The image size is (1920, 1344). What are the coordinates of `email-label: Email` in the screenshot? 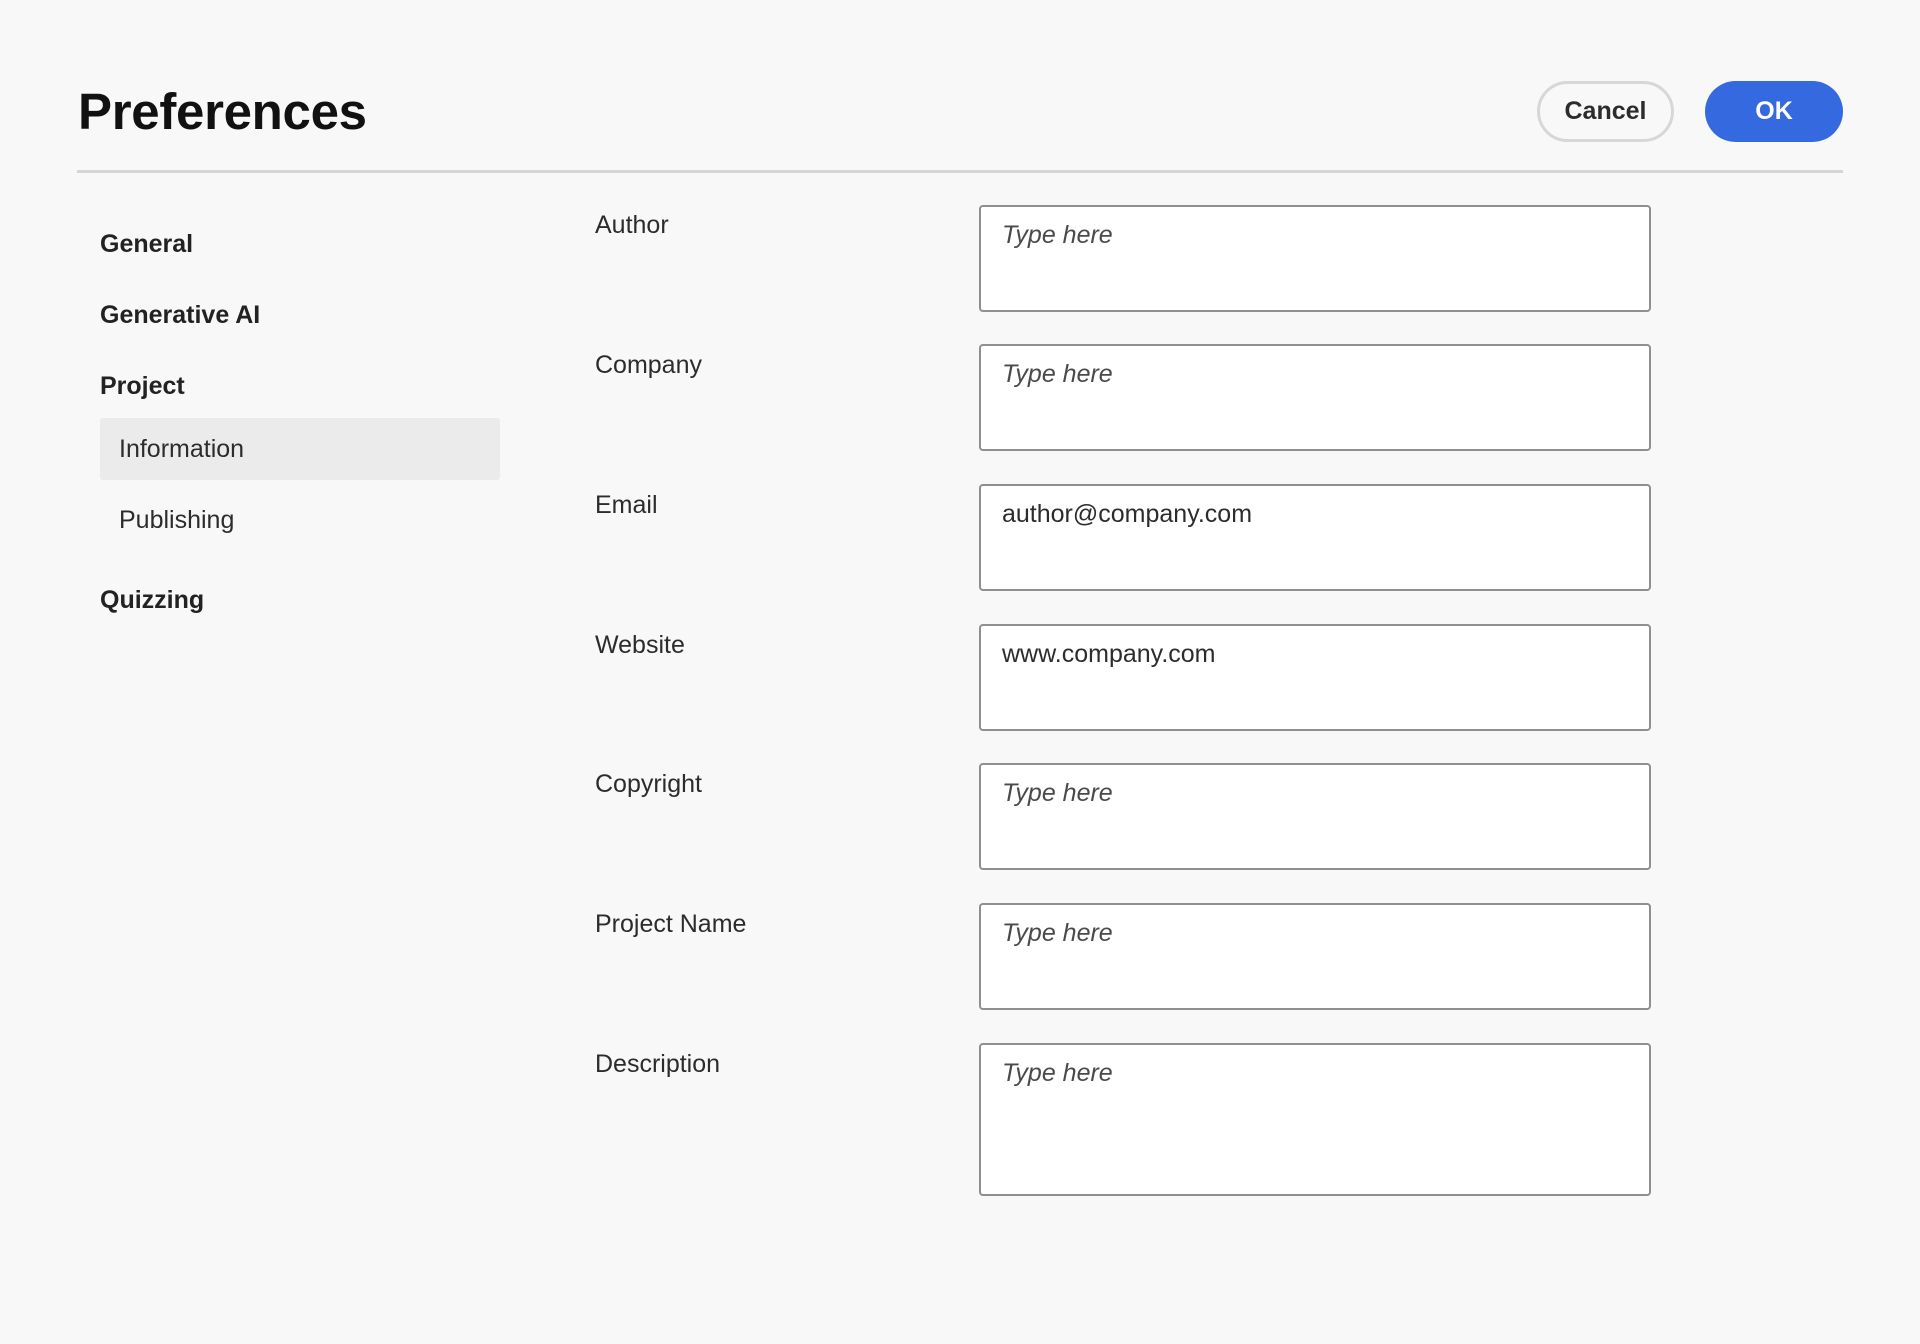 It's located at (626, 505).